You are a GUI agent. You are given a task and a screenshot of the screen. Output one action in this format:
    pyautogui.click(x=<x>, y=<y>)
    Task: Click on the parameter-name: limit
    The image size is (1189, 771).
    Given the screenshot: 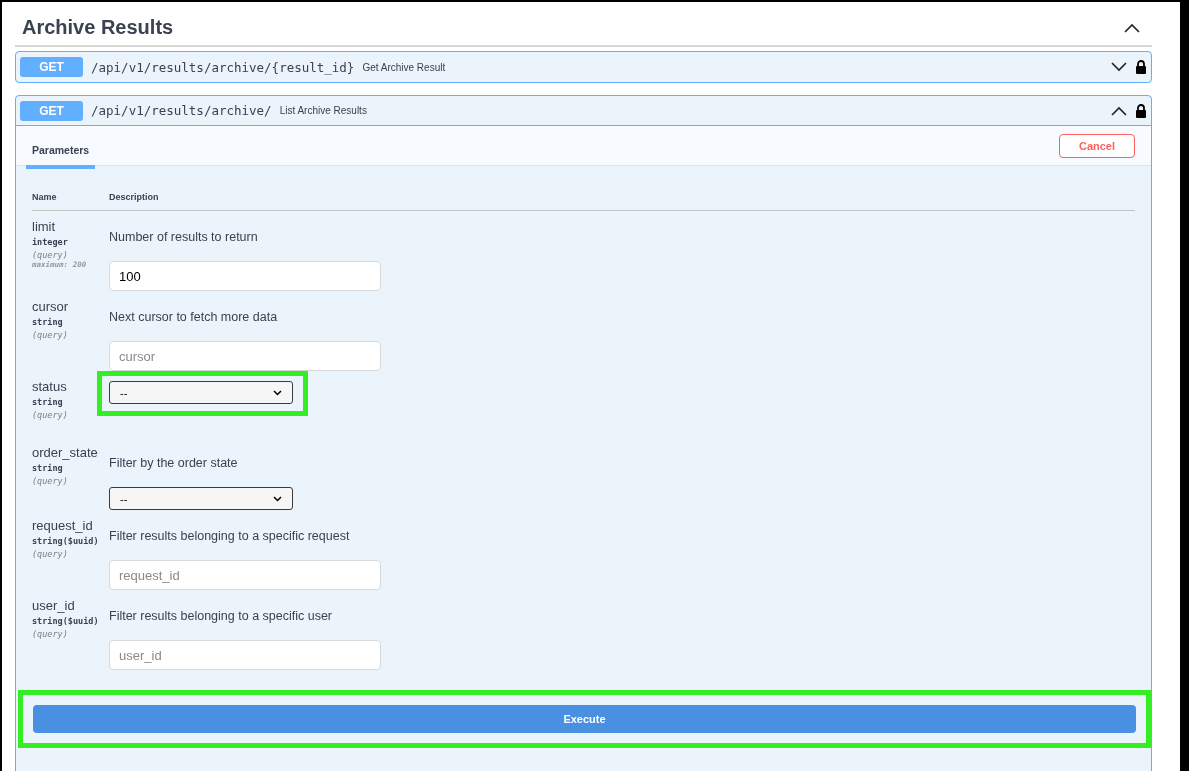 What is the action you would take?
    pyautogui.click(x=44, y=226)
    